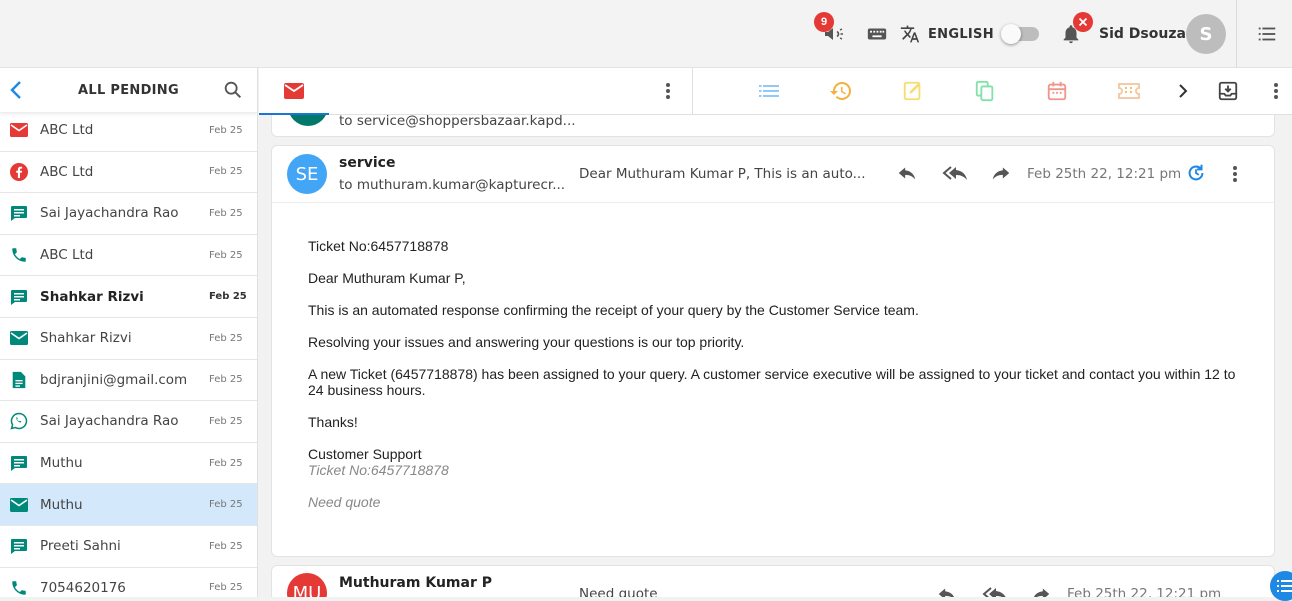 The height and width of the screenshot is (601, 1292). I want to click on refresh-icon, so click(1196, 172).